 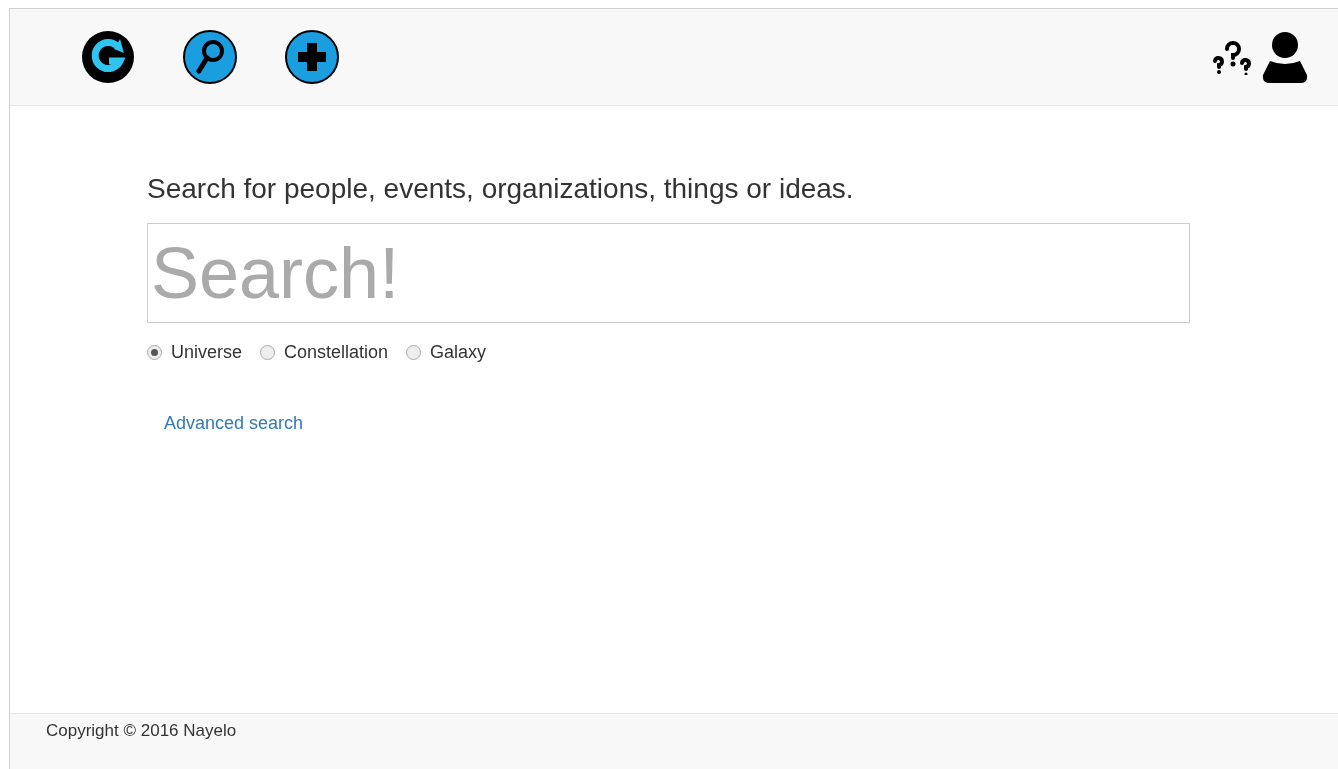 What do you see at coordinates (1233, 57) in the screenshot?
I see `help-icon` at bounding box center [1233, 57].